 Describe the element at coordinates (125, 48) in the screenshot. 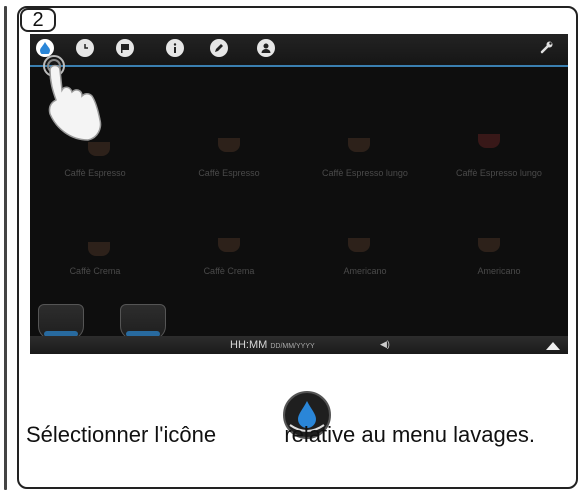

I see `flag-icon` at that location.